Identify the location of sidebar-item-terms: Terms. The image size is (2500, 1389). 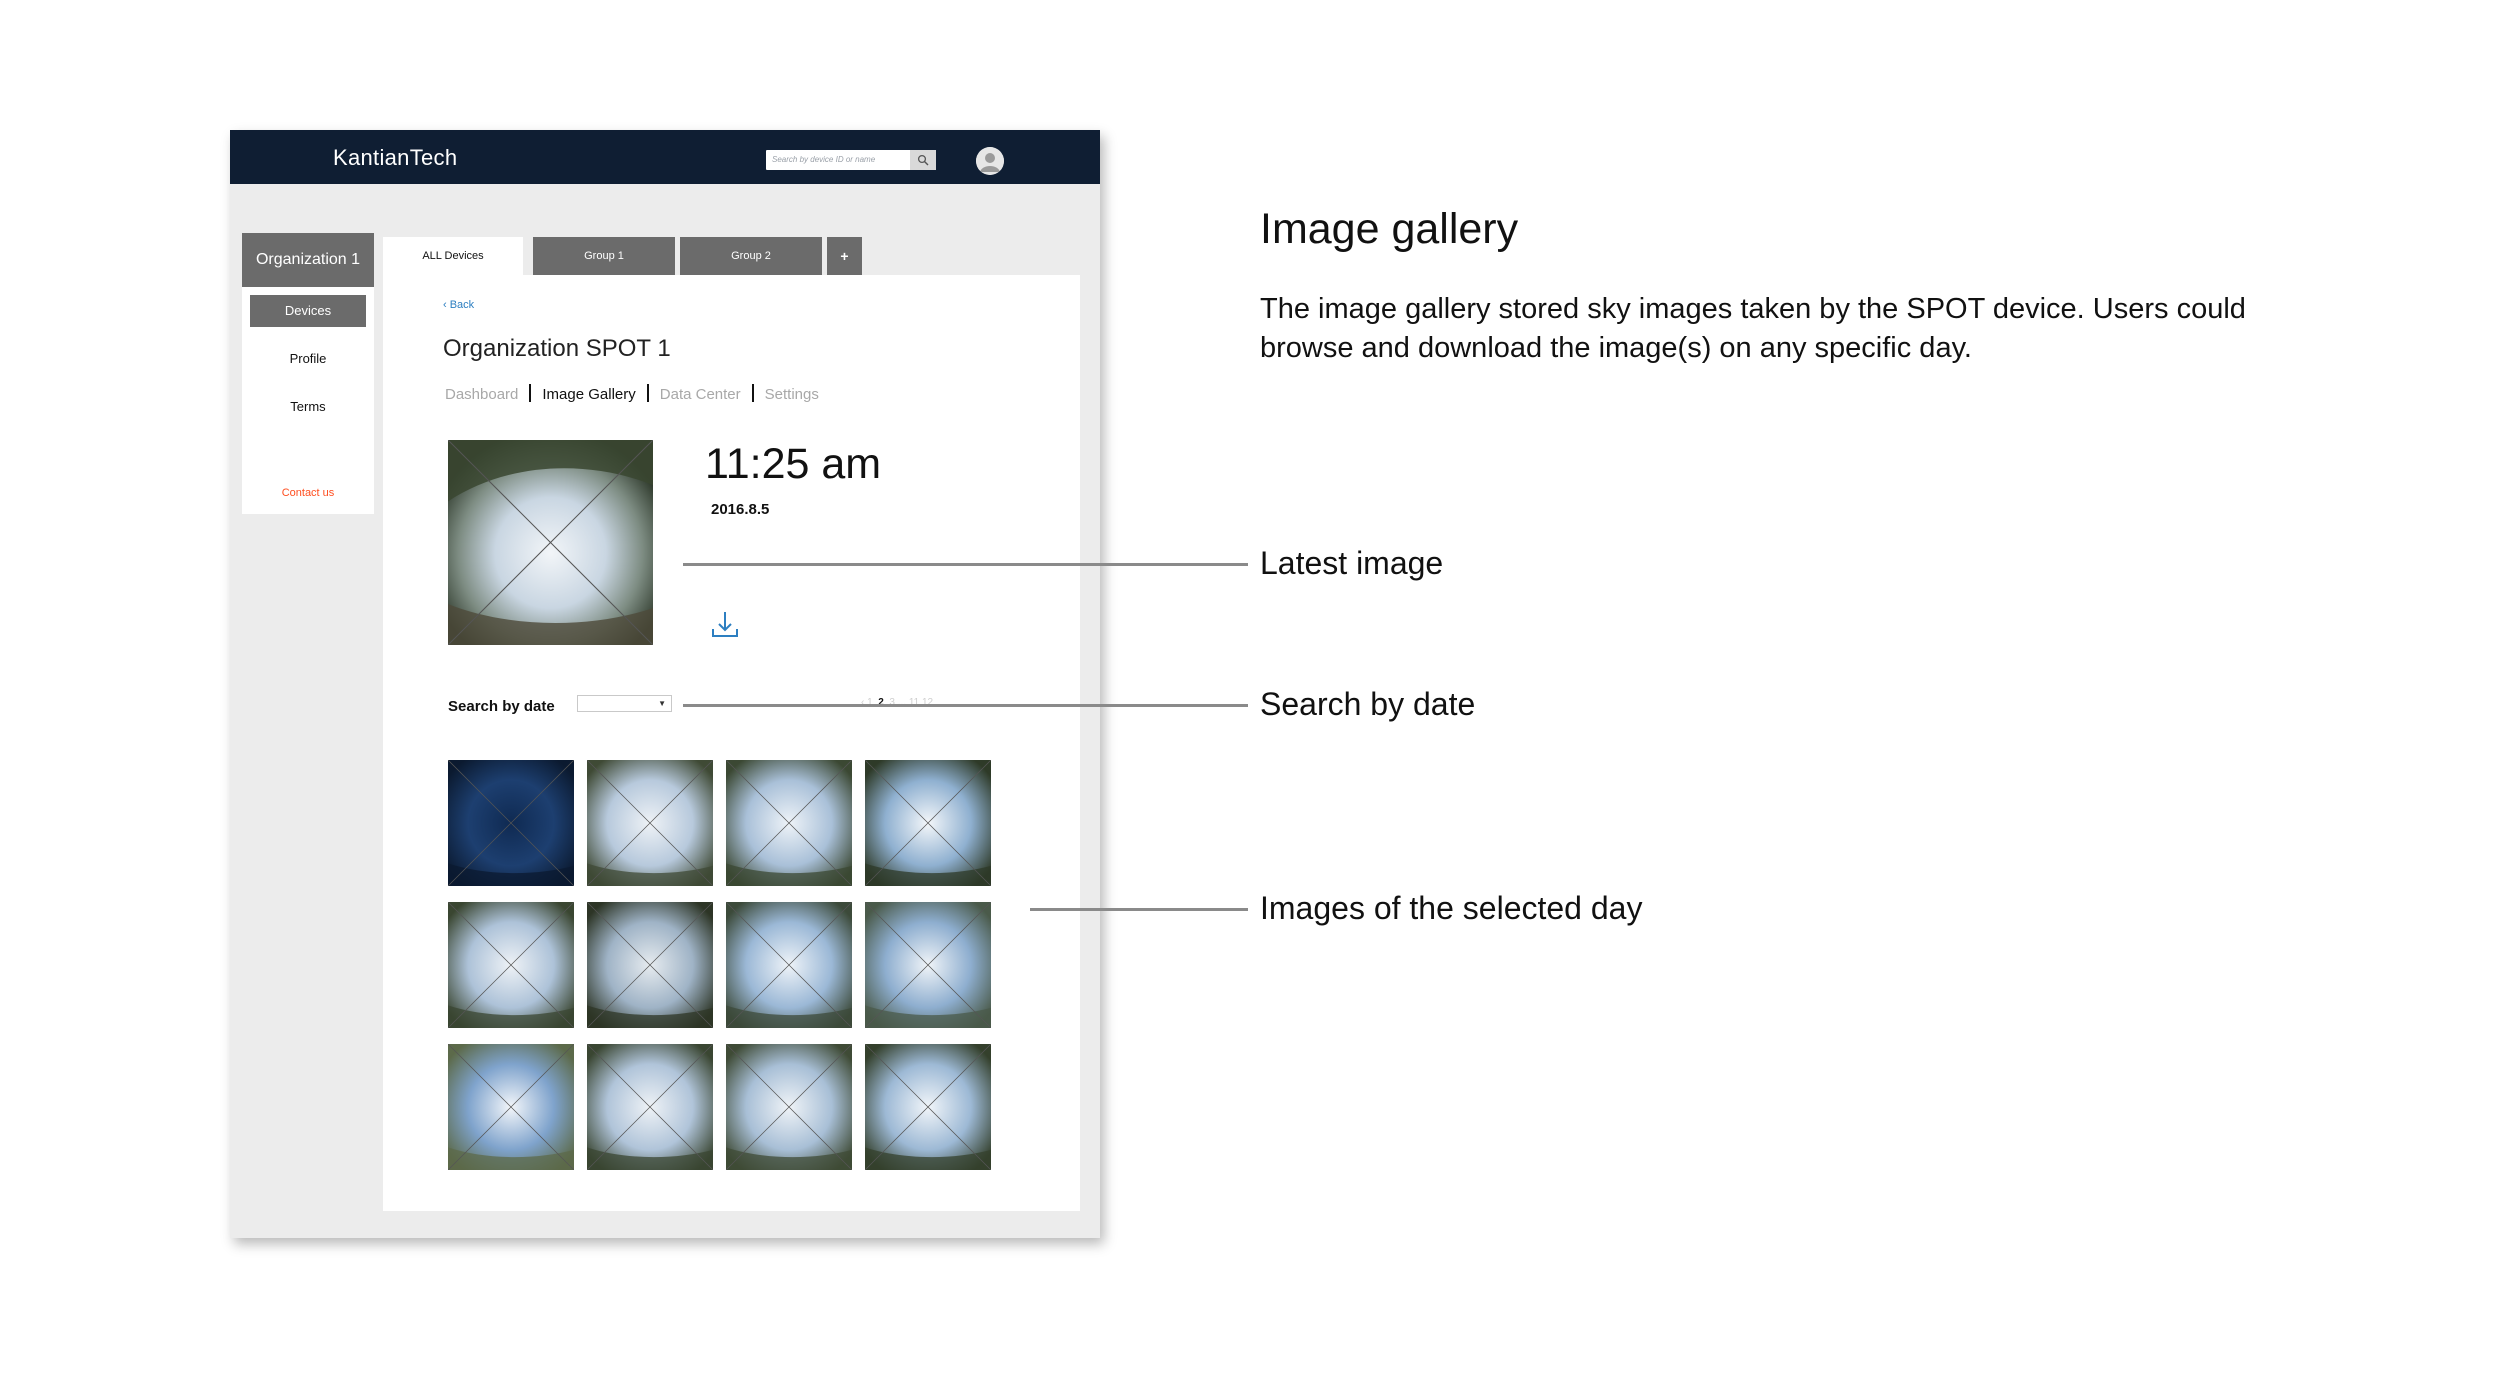
(308, 407).